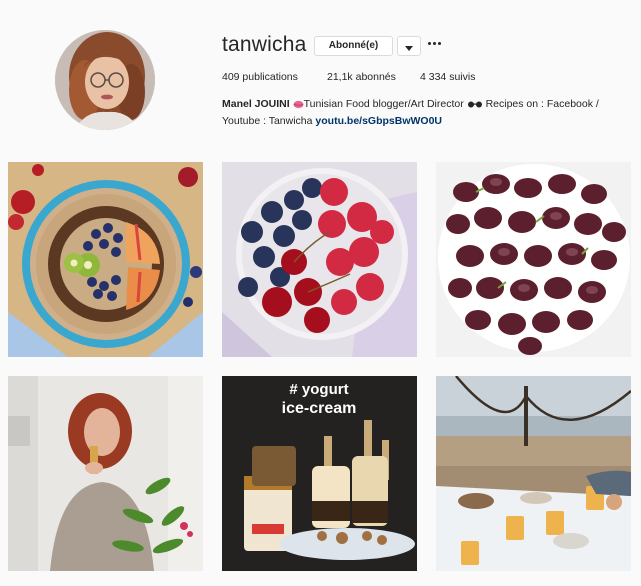 The image size is (641, 586). What do you see at coordinates (533, 259) in the screenshot?
I see `post-mulberries-bowl` at bounding box center [533, 259].